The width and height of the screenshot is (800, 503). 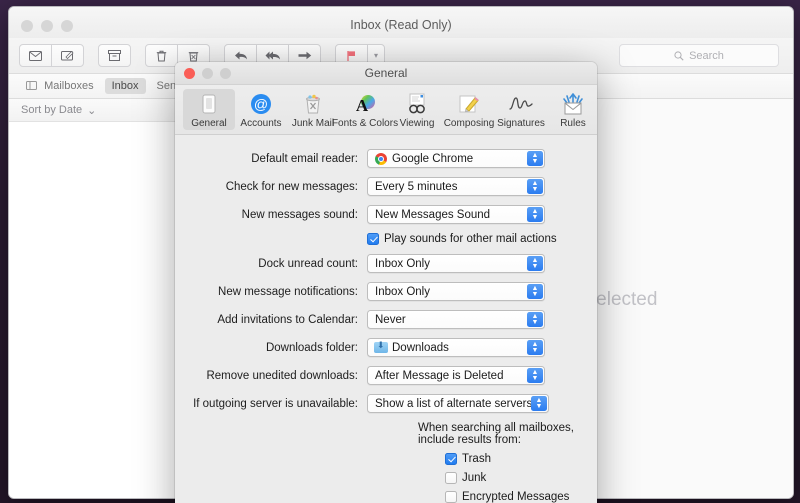 I want to click on popup-value-add-invitations: Never, so click(x=390, y=319).